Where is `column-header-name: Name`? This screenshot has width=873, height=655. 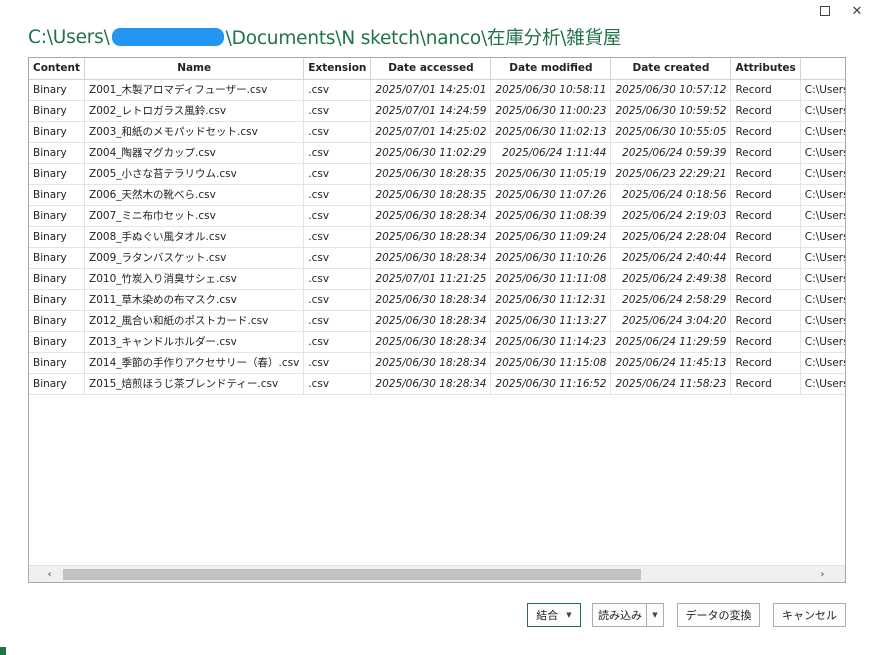 column-header-name: Name is located at coordinates (194, 69).